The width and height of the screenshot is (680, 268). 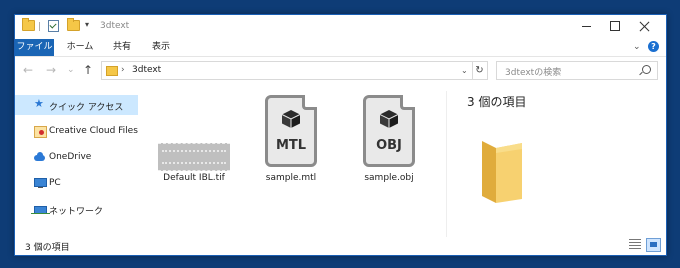 I want to click on file-name-sample-obj: sample.obj, so click(x=388, y=178).